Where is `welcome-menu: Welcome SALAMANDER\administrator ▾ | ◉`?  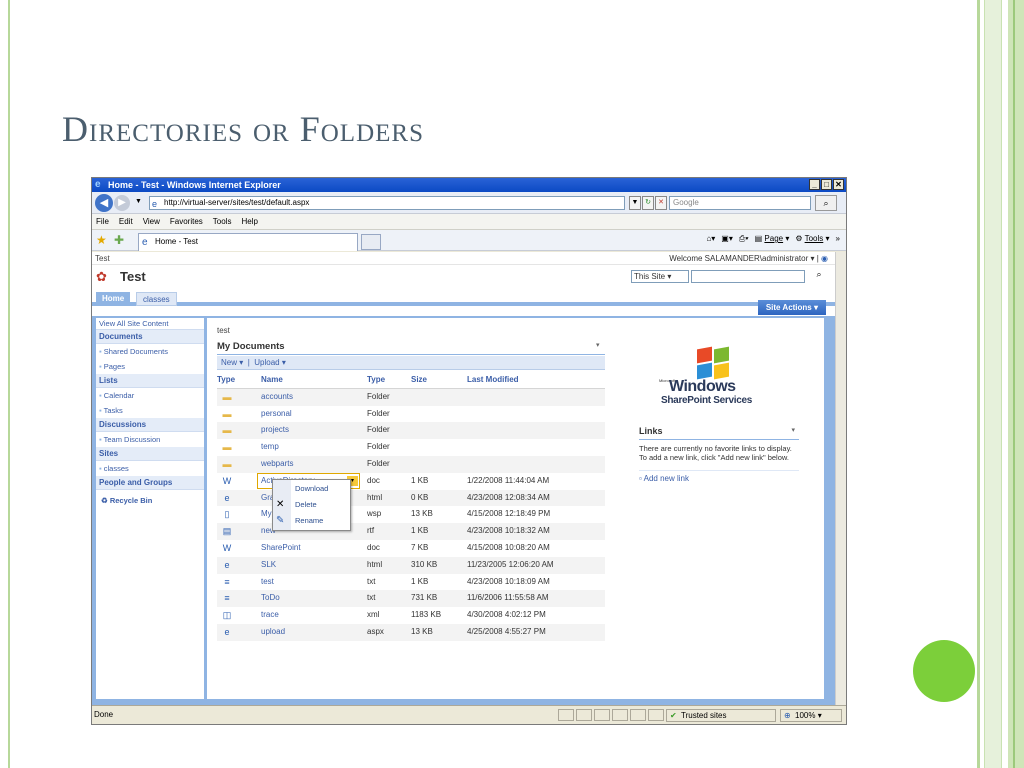
welcome-menu: Welcome SALAMANDER\administrator ▾ | ◉ is located at coordinates (748, 258).